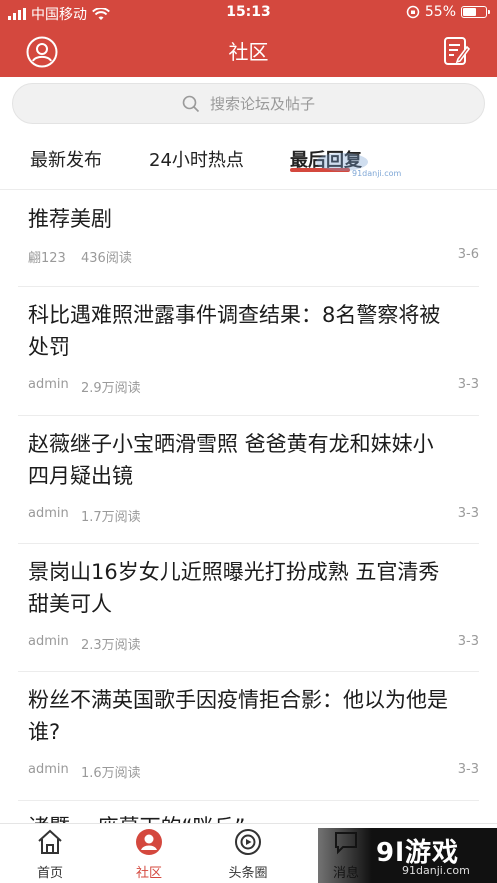 This screenshot has width=497, height=883. Describe the element at coordinates (70, 219) in the screenshot. I see `post-title: 推荐美剧` at that location.